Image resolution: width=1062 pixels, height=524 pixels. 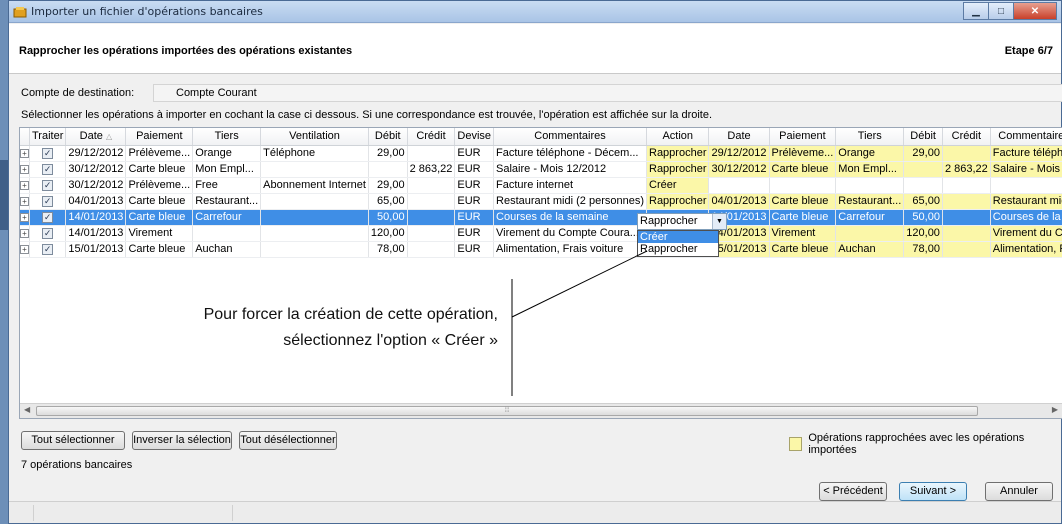 What do you see at coordinates (288, 440) in the screenshot?
I see `deselect-all-button: Tout désélectionner` at bounding box center [288, 440].